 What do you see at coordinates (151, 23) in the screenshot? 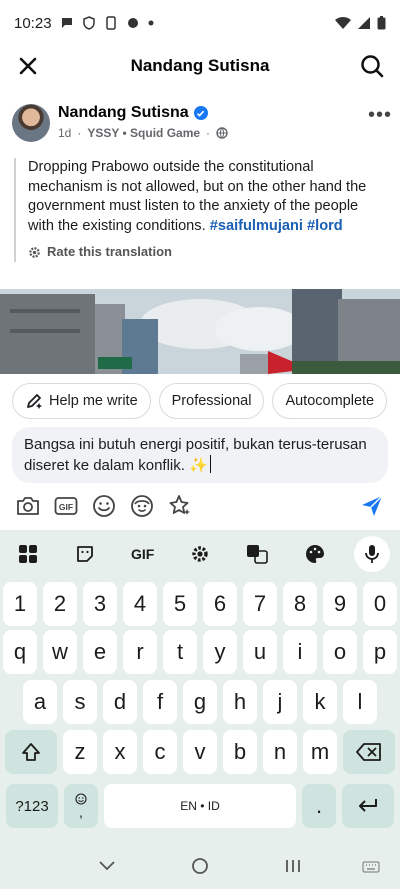
I see `dot-icon` at bounding box center [151, 23].